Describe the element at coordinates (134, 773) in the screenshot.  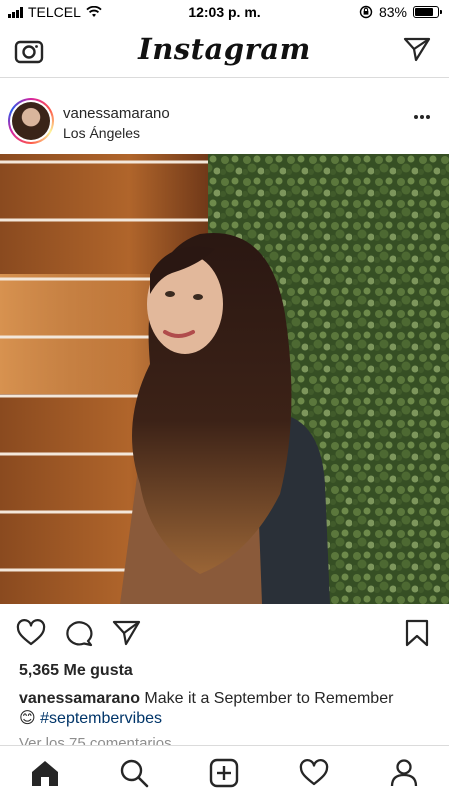
I see `search-icon` at that location.